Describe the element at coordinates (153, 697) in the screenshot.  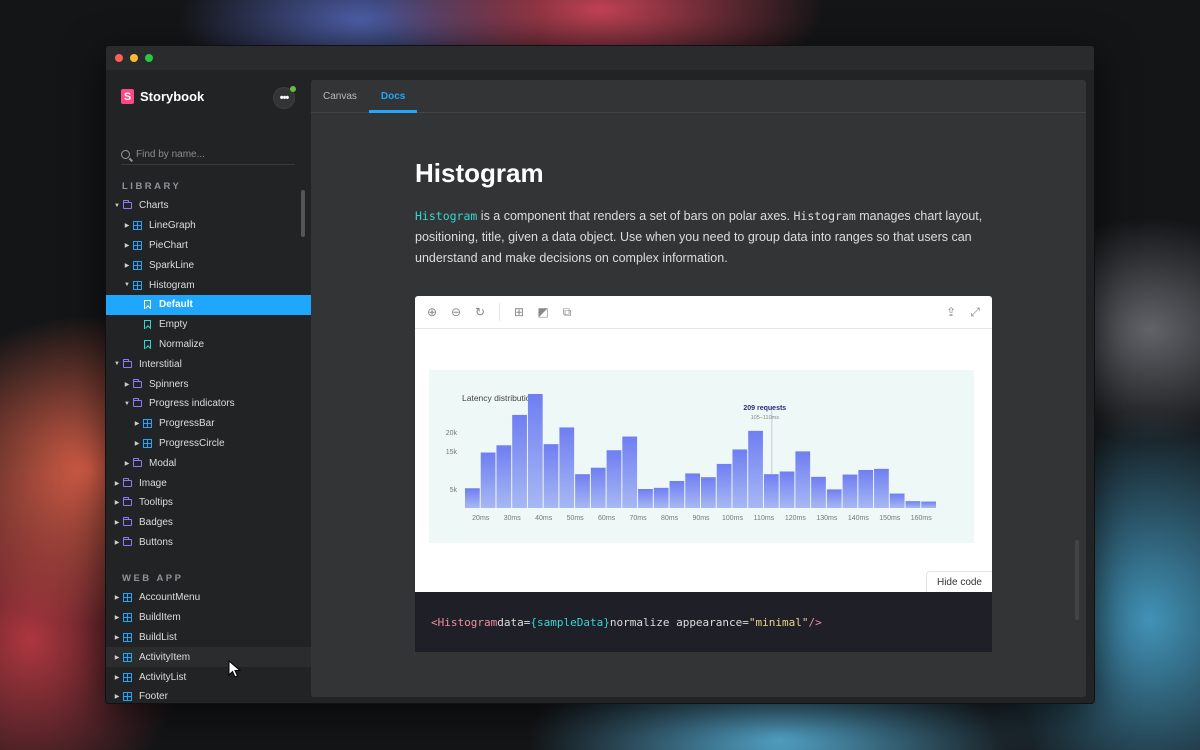
I see `sidebar-item-label: Footer` at that location.